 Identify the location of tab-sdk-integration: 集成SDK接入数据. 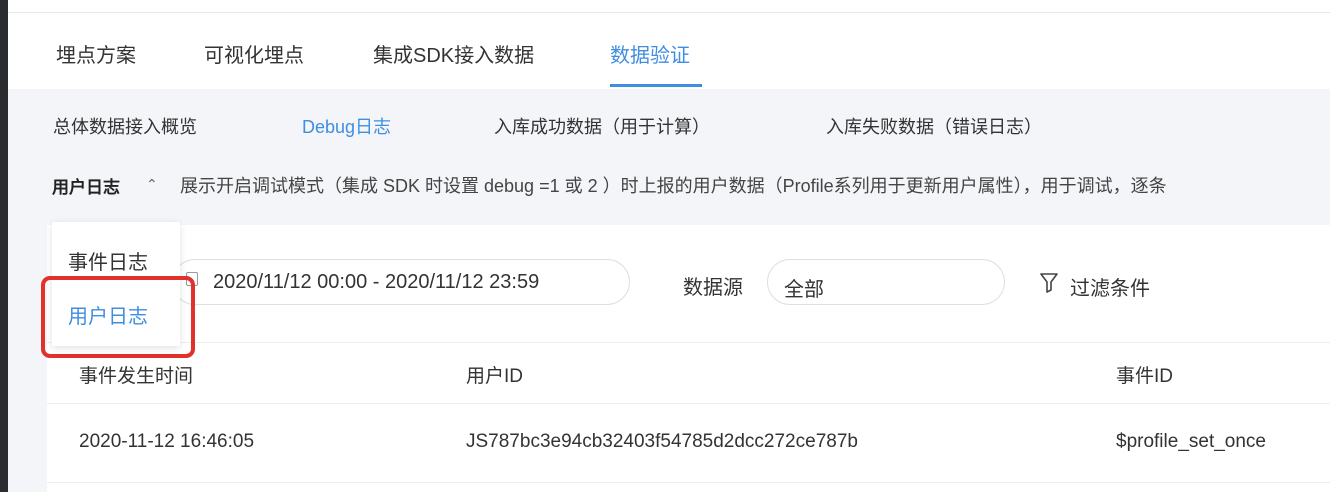
(453, 53).